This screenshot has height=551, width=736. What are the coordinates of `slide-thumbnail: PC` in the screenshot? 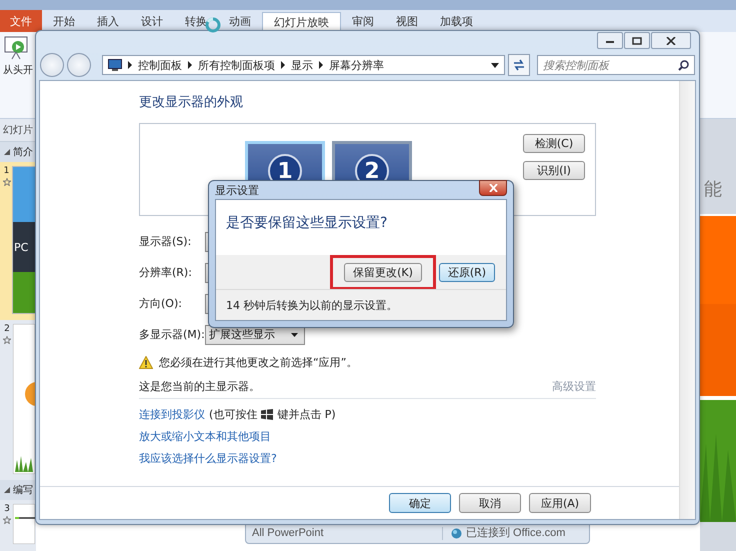 It's located at (24, 240).